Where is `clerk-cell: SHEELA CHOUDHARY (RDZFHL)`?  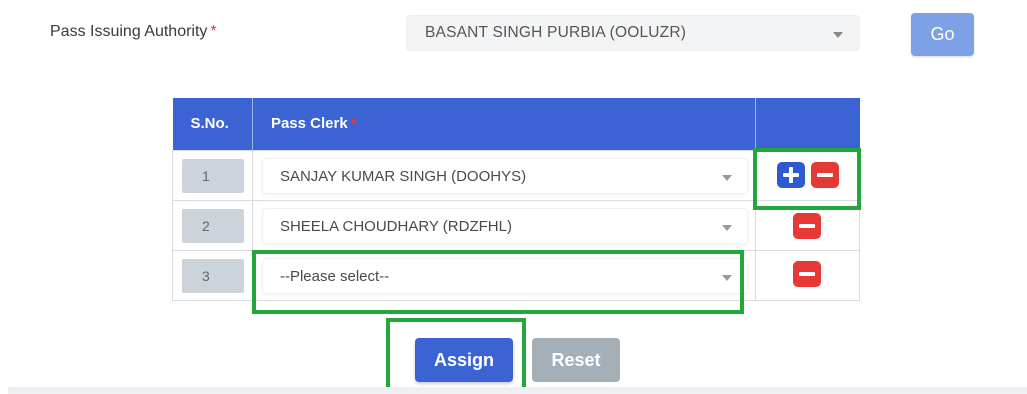 clerk-cell: SHEELA CHOUDHARY (RDZFHL) is located at coordinates (504, 225).